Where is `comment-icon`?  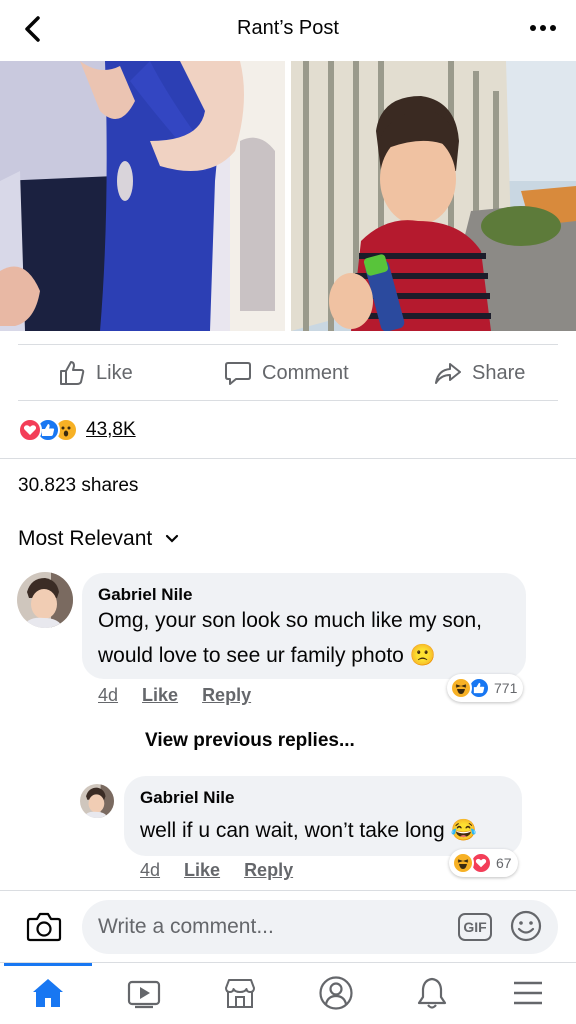 comment-icon is located at coordinates (238, 373).